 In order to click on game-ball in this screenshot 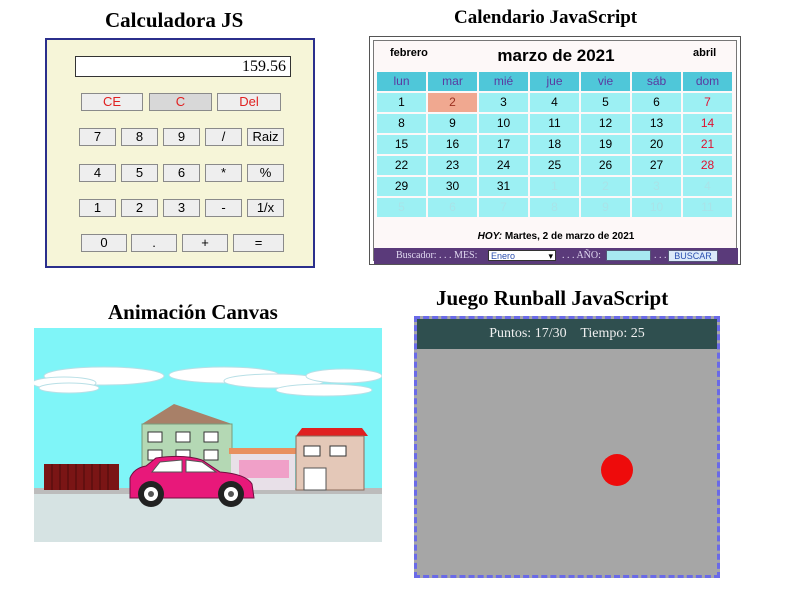, I will do `click(617, 470)`.